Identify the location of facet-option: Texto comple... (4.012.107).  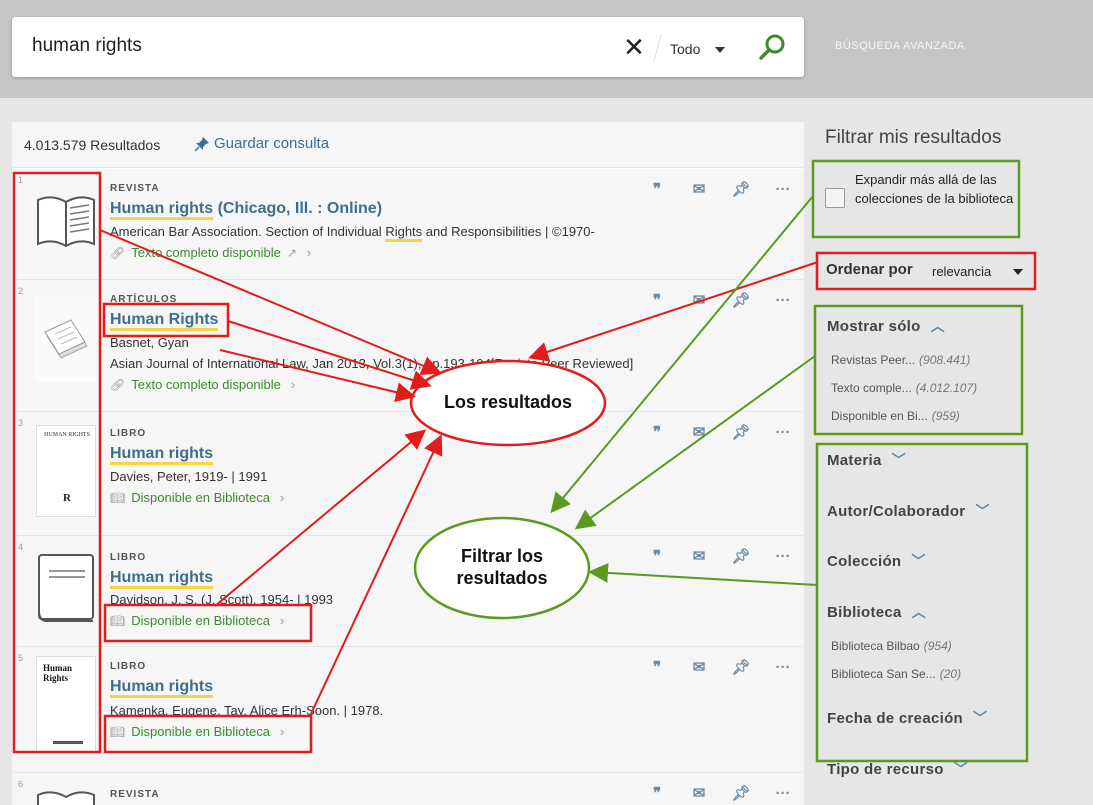
(904, 388).